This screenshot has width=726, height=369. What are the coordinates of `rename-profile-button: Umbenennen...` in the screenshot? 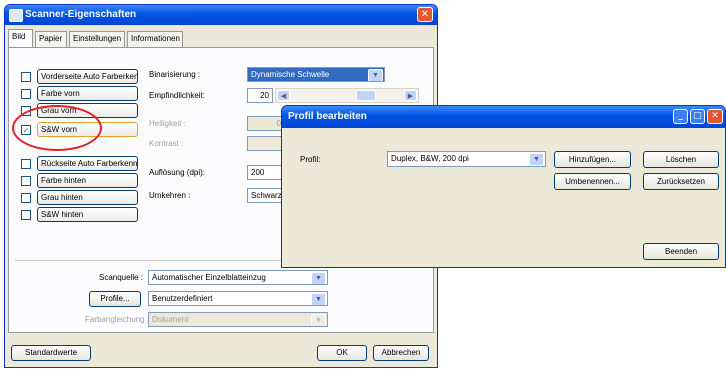 It's located at (592, 181).